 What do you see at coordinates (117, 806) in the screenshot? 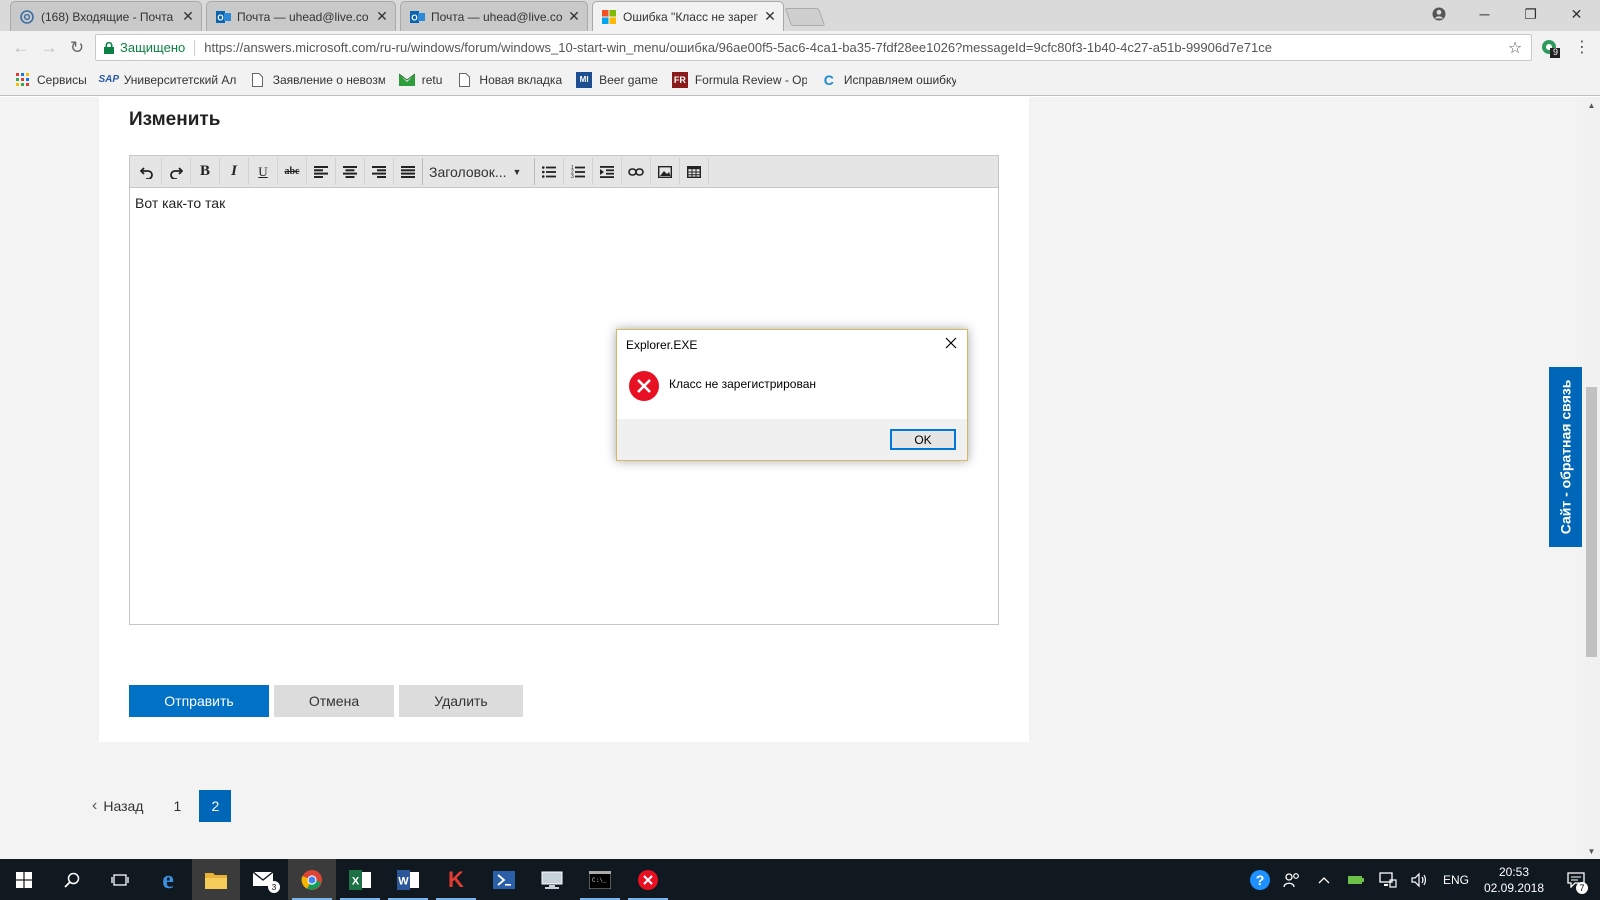
I see `pager-back-link: ‹ Назад` at bounding box center [117, 806].